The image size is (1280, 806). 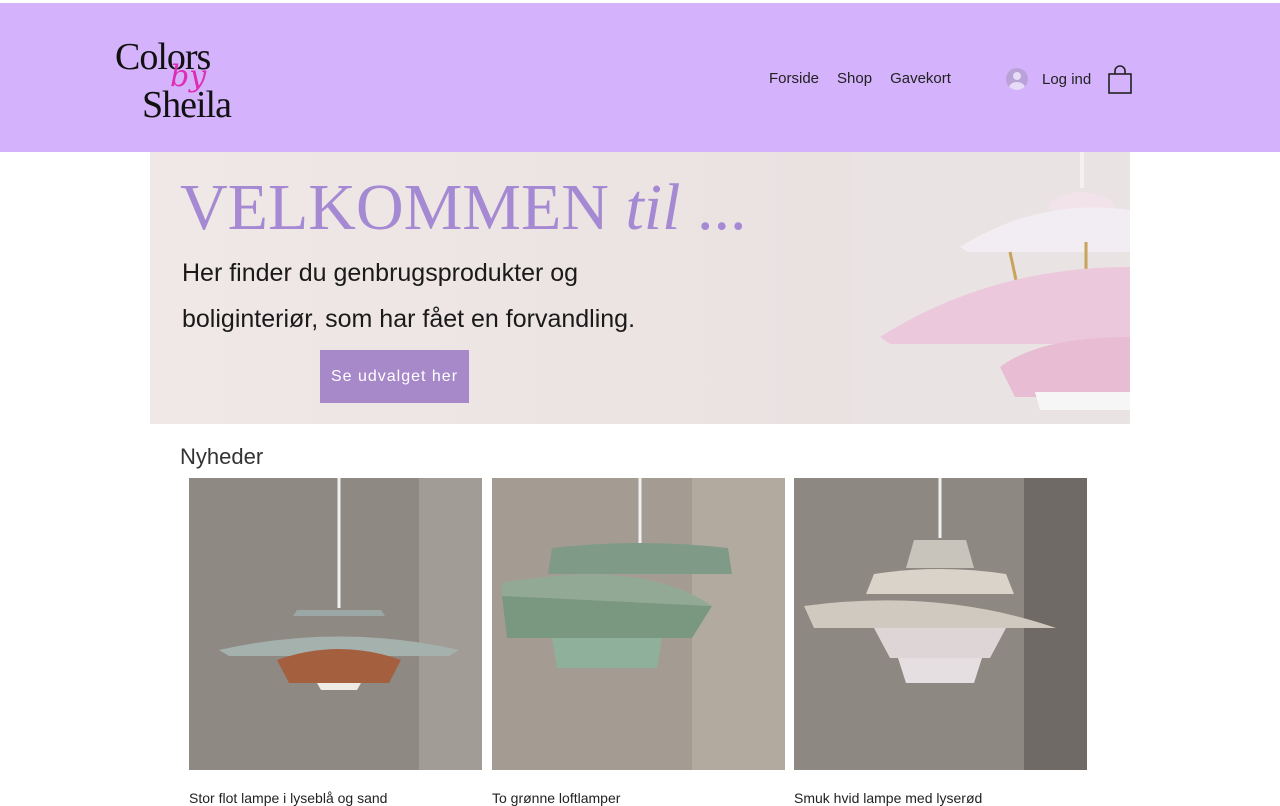 What do you see at coordinates (177, 79) in the screenshot?
I see `brand-logo: Colors by Sheila` at bounding box center [177, 79].